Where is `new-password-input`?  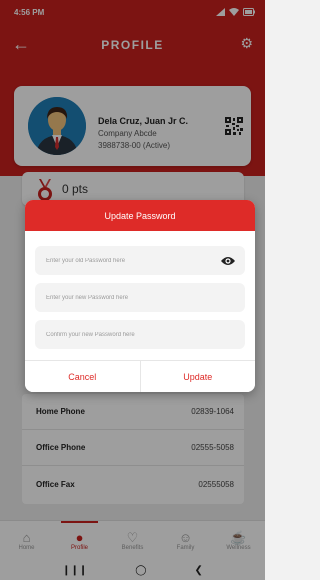 new-password-input is located at coordinates (140, 297).